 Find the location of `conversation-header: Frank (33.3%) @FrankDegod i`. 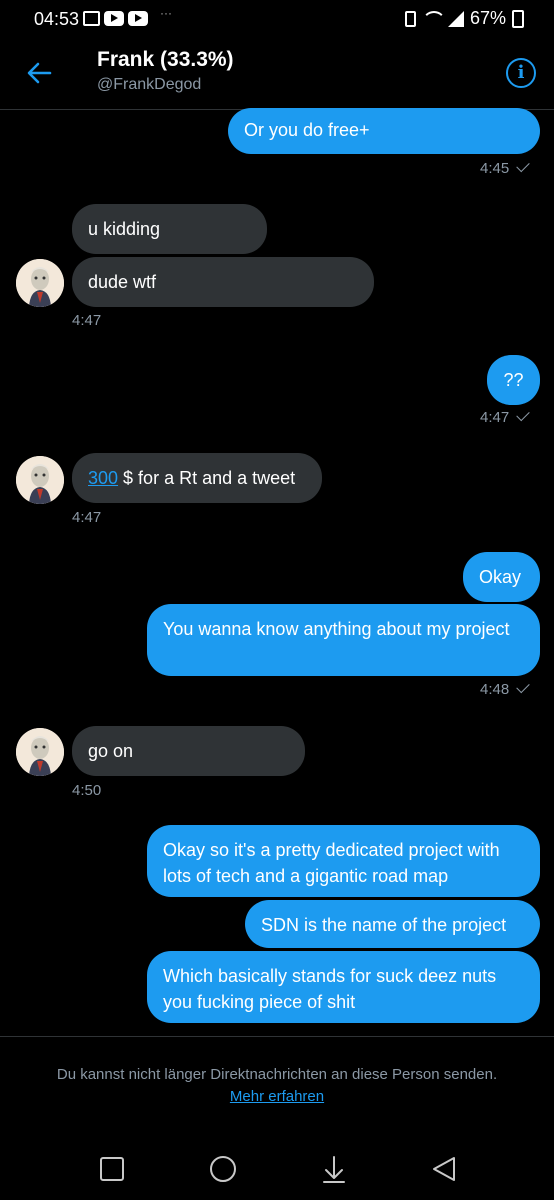

conversation-header: Frank (33.3%) @FrankDegod i is located at coordinates (277, 75).